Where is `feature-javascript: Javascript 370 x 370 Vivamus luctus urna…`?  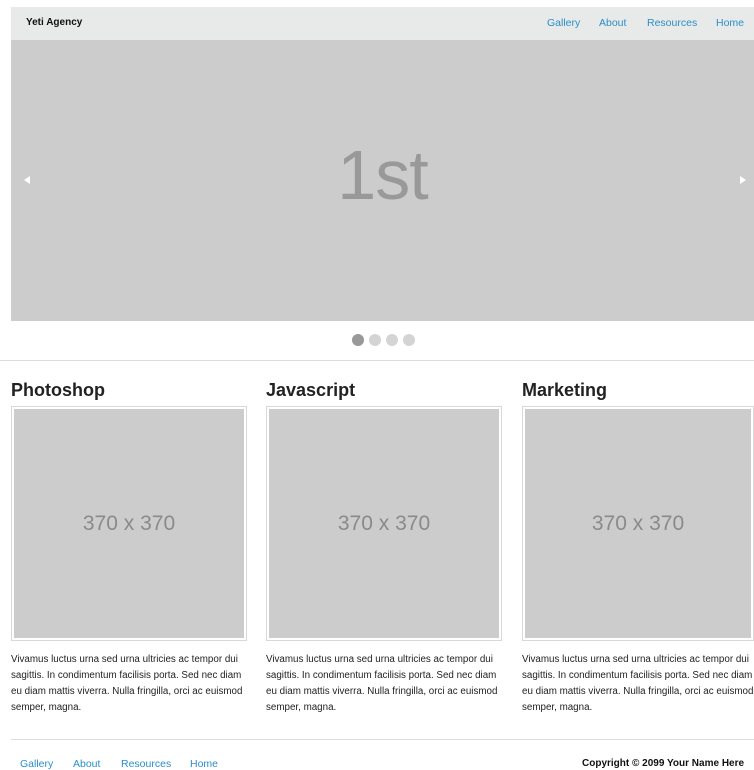 feature-javascript: Javascript 370 x 370 Vivamus luctus urna… is located at coordinates (386, 544).